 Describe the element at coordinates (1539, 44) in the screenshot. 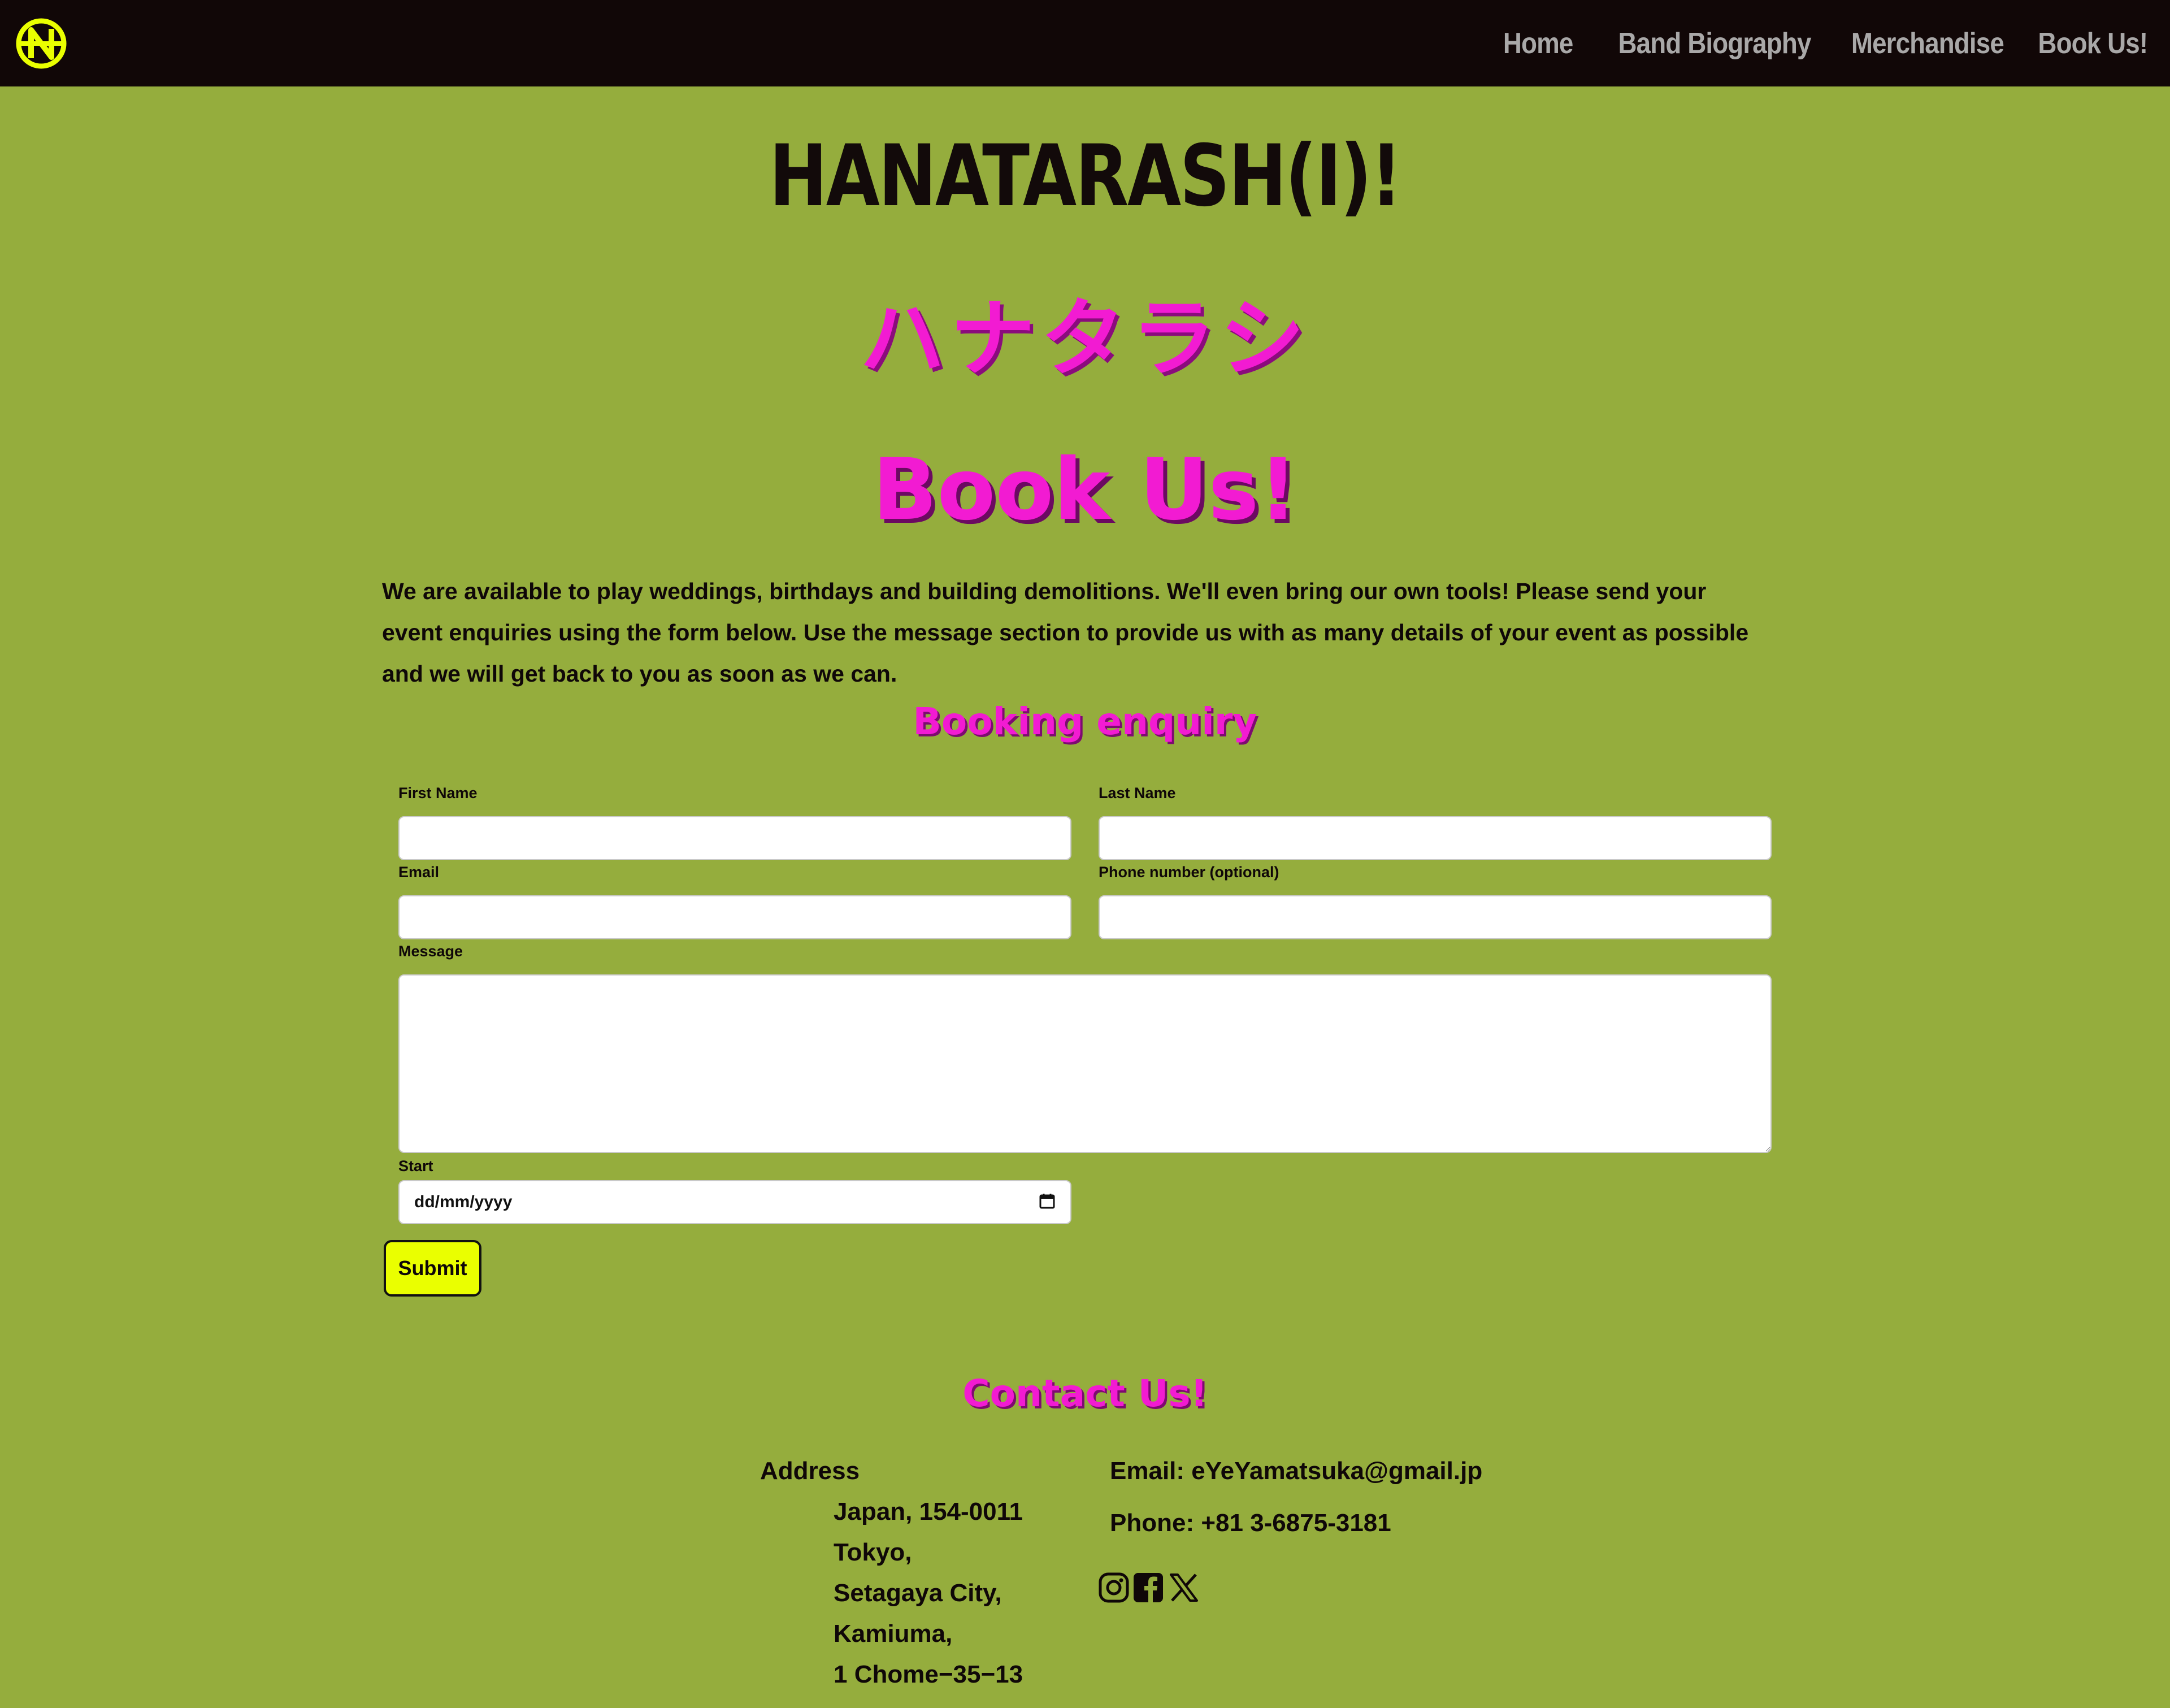

I see `nav-link-home: Home` at that location.